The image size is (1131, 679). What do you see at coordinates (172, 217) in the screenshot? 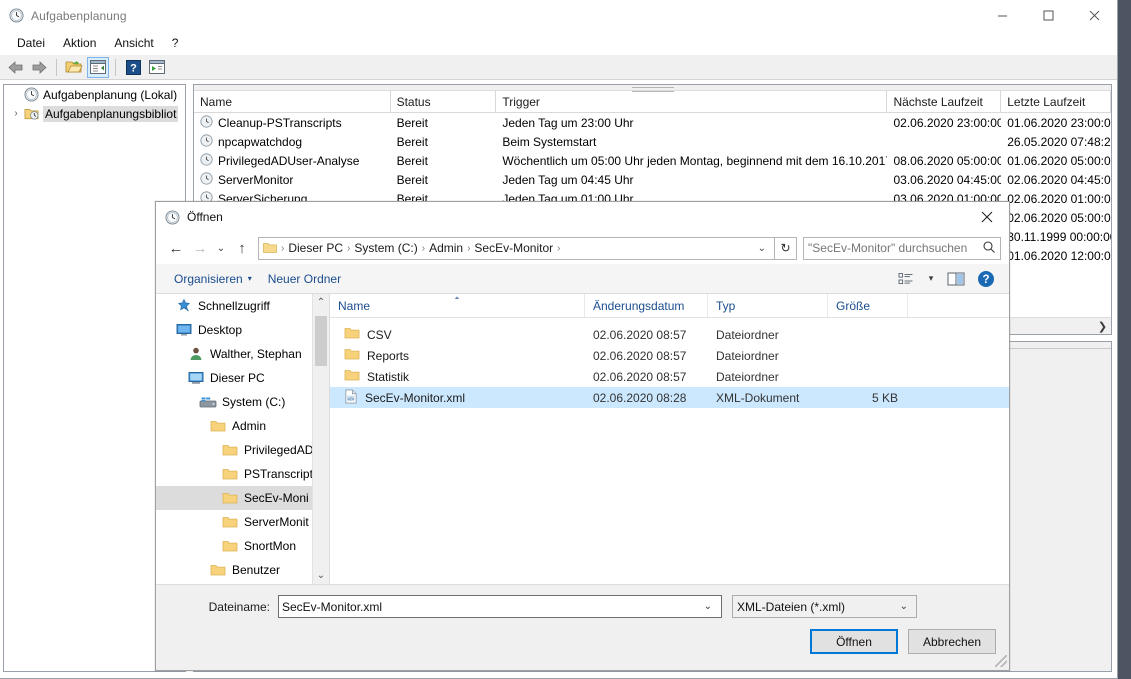
I see `clock-icon` at bounding box center [172, 217].